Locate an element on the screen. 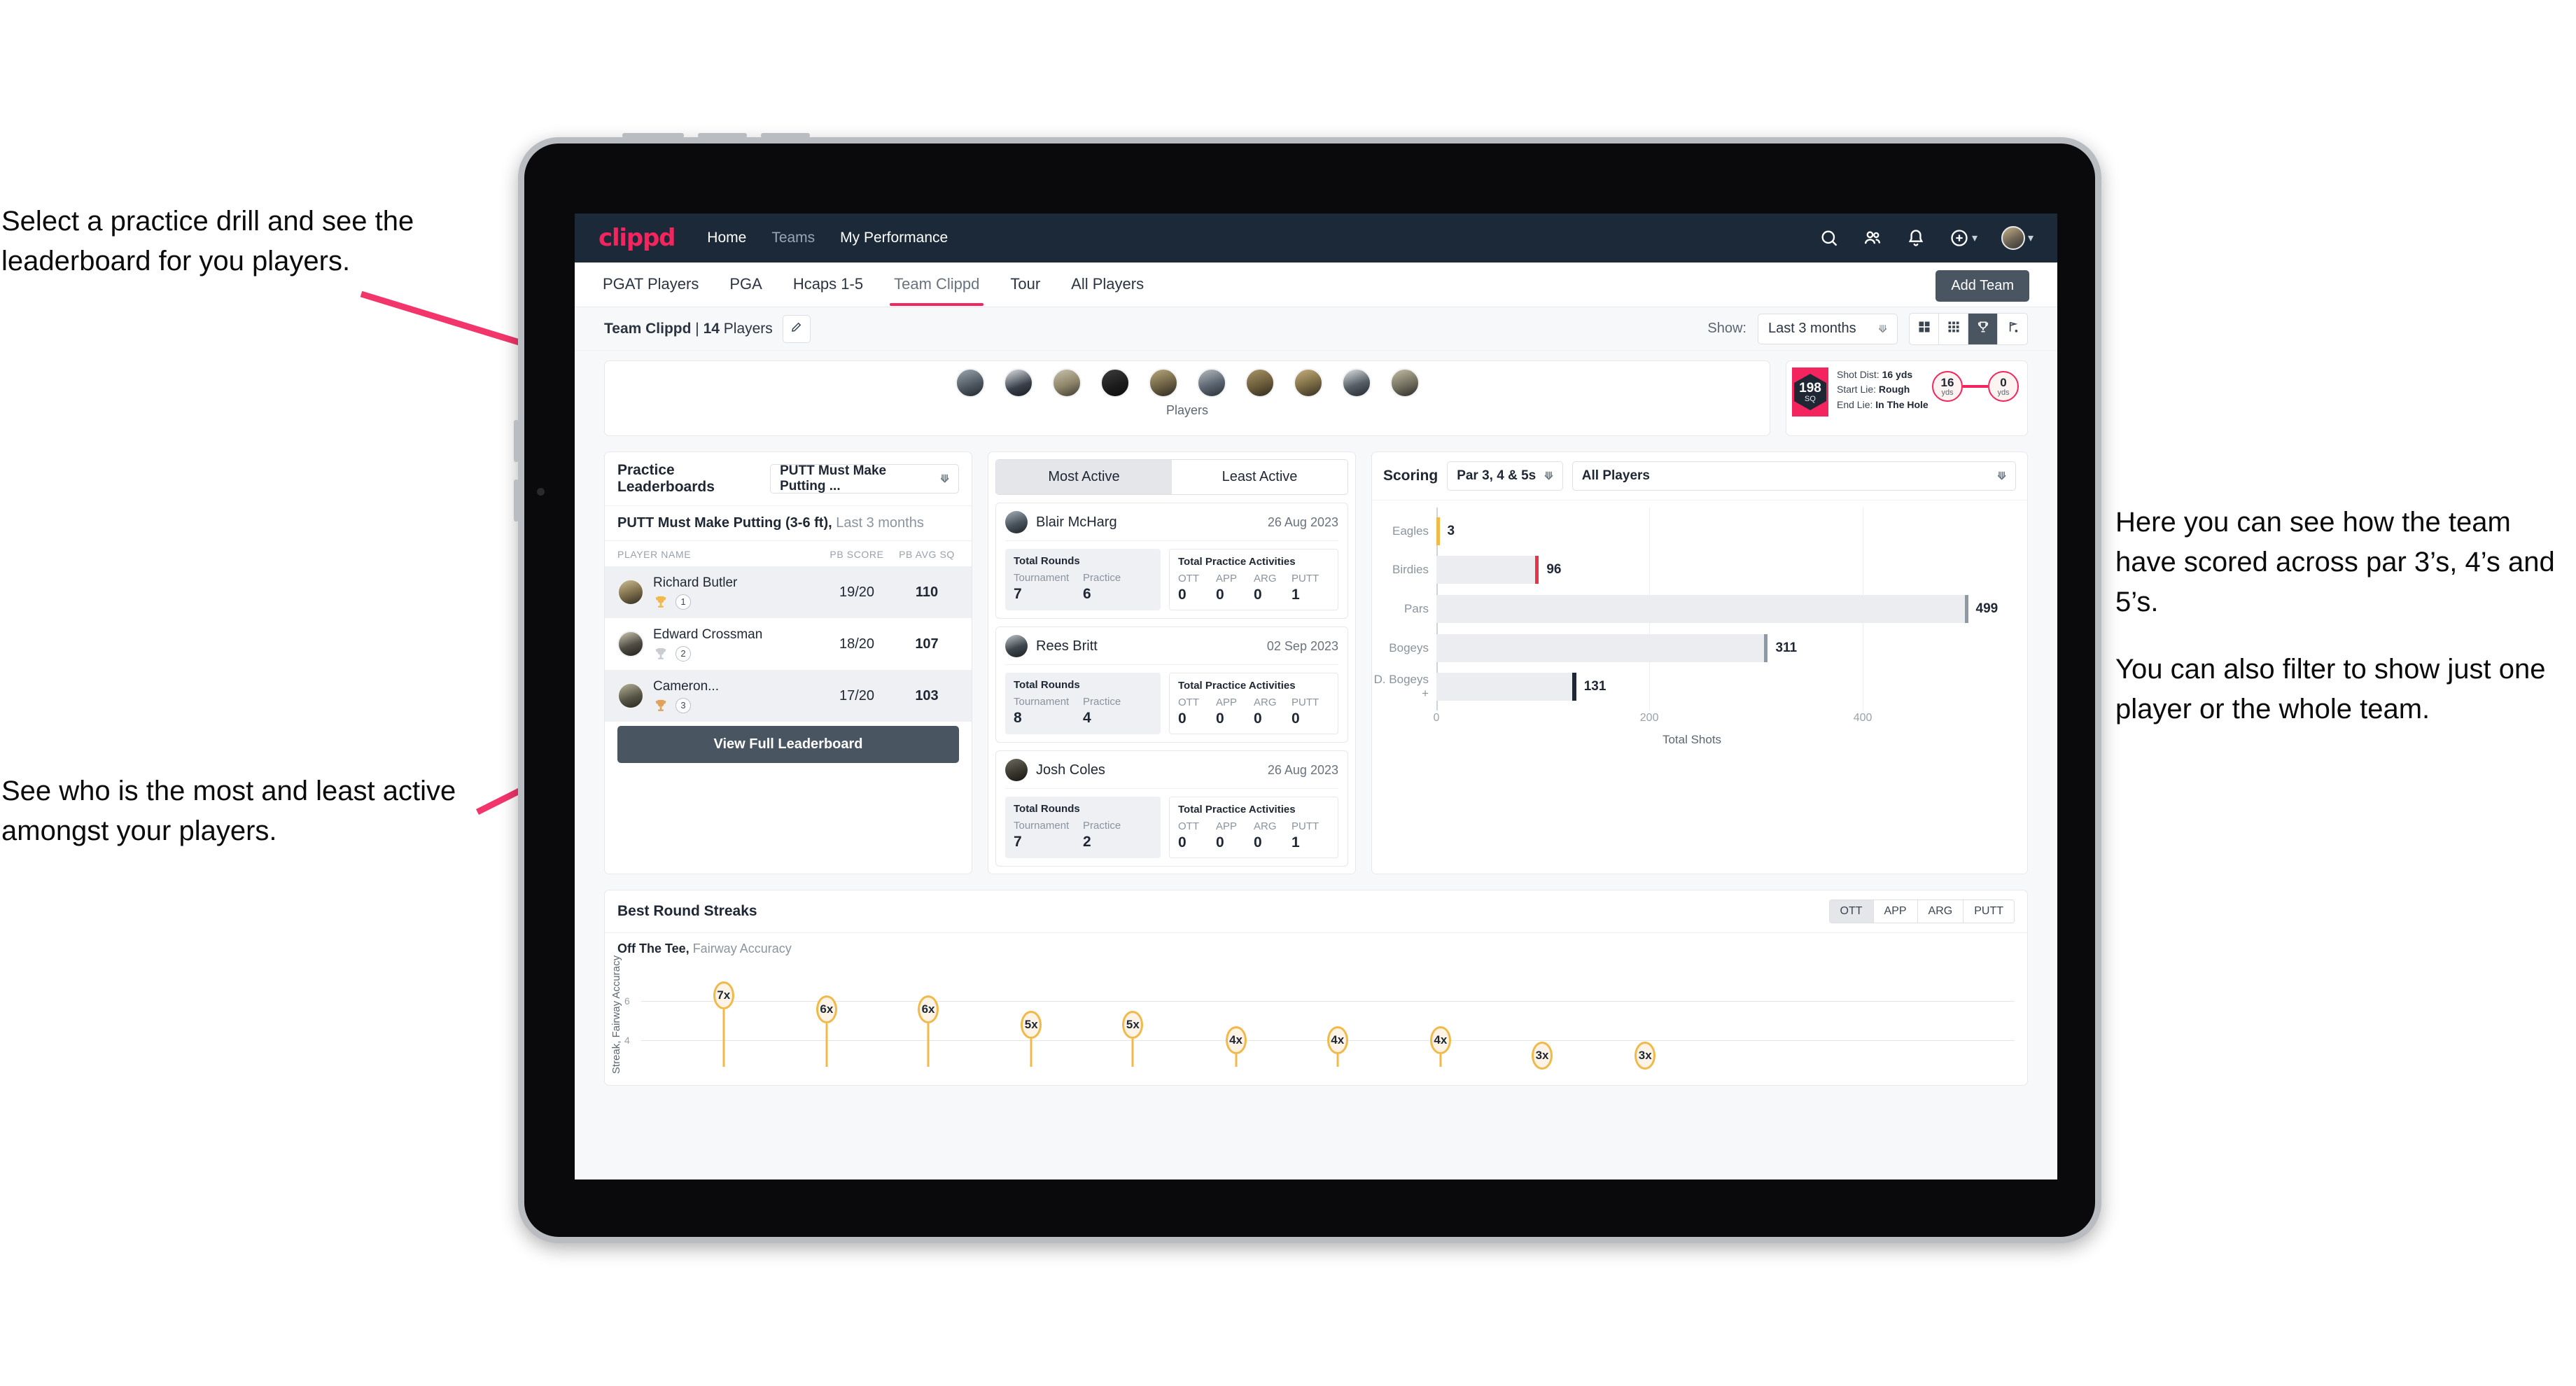 This screenshot has height=1386, width=2576. view-toggle-grid-large is located at coordinates (1924, 328).